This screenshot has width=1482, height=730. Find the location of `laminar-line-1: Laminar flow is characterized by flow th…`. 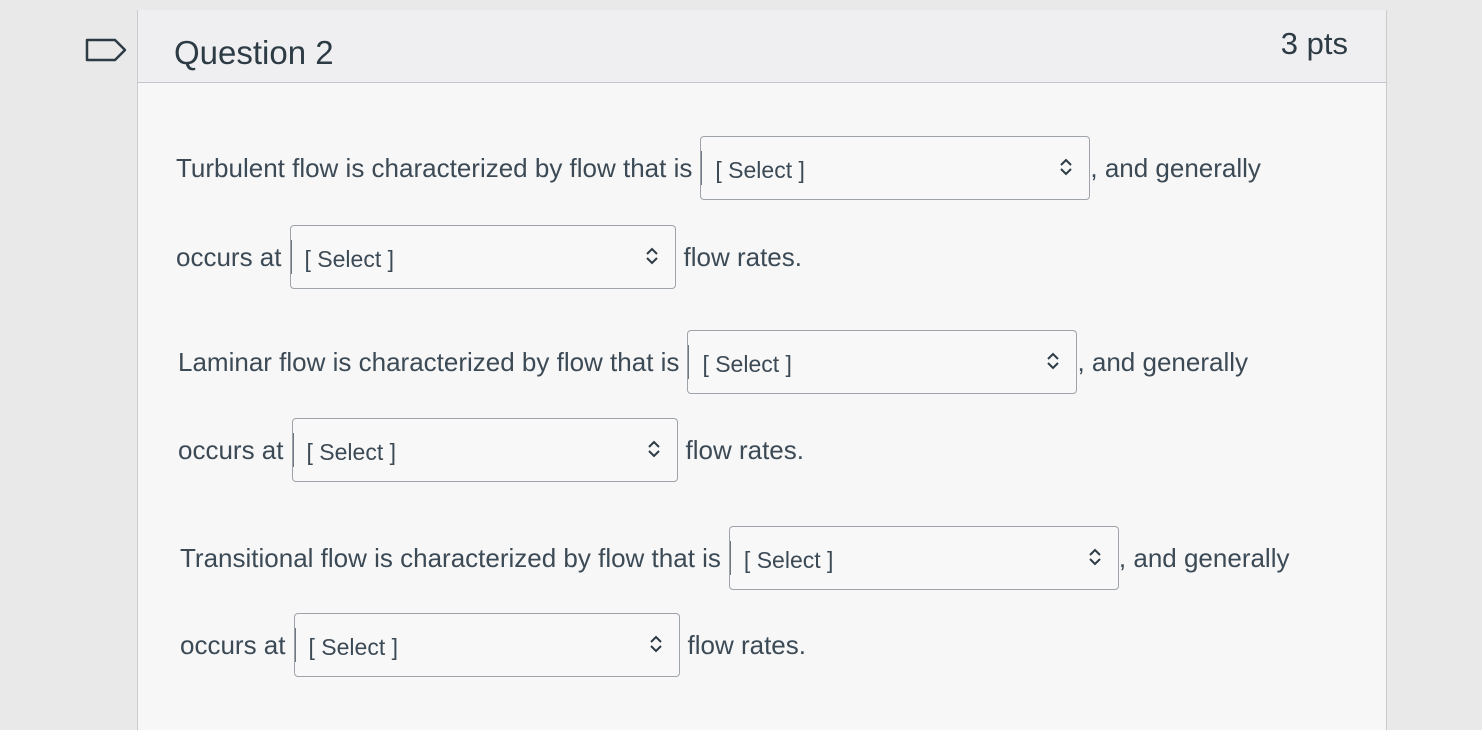

laminar-line-1: Laminar flow is characterized by flow th… is located at coordinates (713, 362).